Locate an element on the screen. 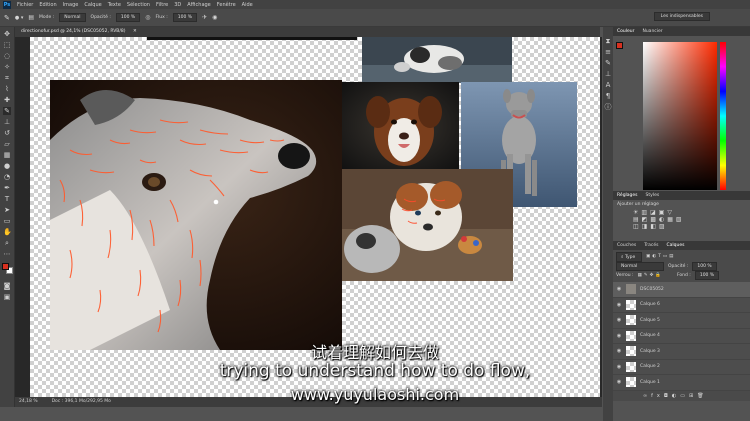 This screenshot has height=421, width=750. healing-tool-icon: ✚ is located at coordinates (7, 100).